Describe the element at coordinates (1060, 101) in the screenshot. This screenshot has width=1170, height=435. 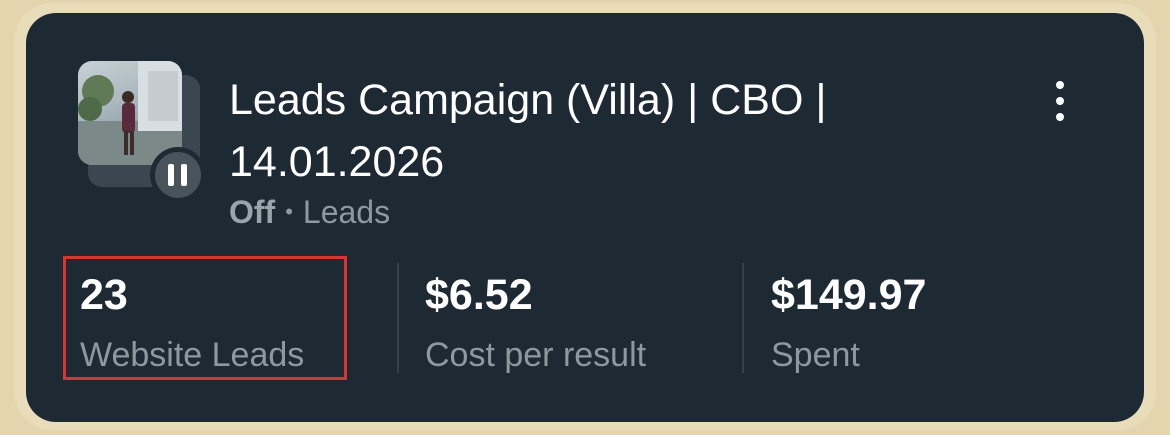
I see `more-vertical-icon` at that location.